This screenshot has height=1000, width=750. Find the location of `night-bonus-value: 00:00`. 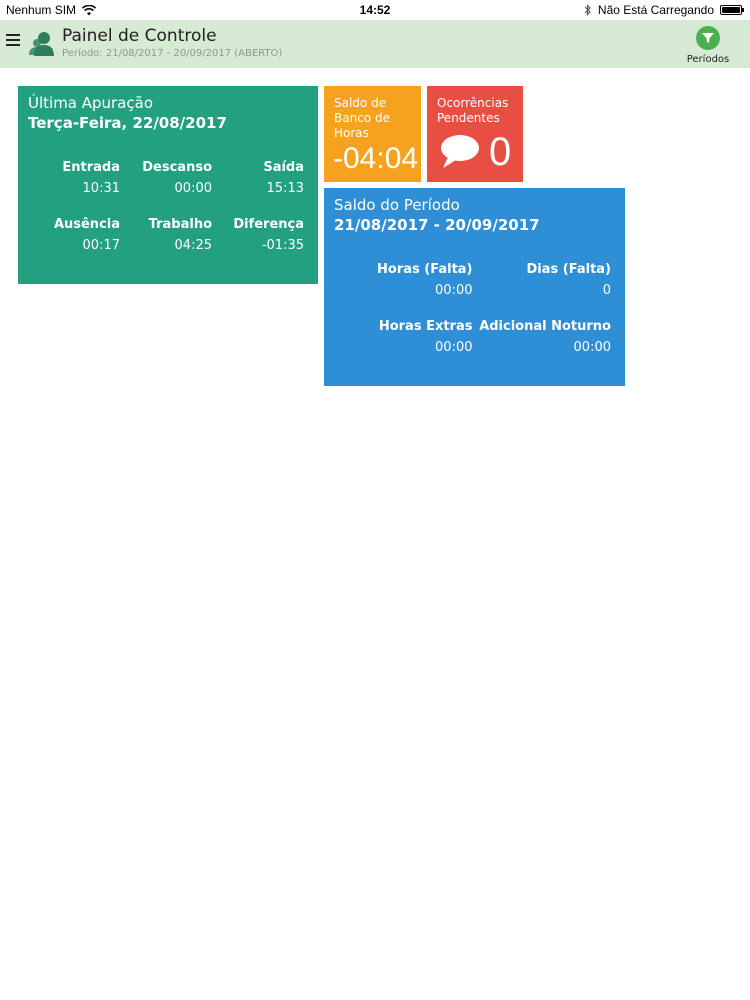

night-bonus-value: 00:00 is located at coordinates (592, 347).